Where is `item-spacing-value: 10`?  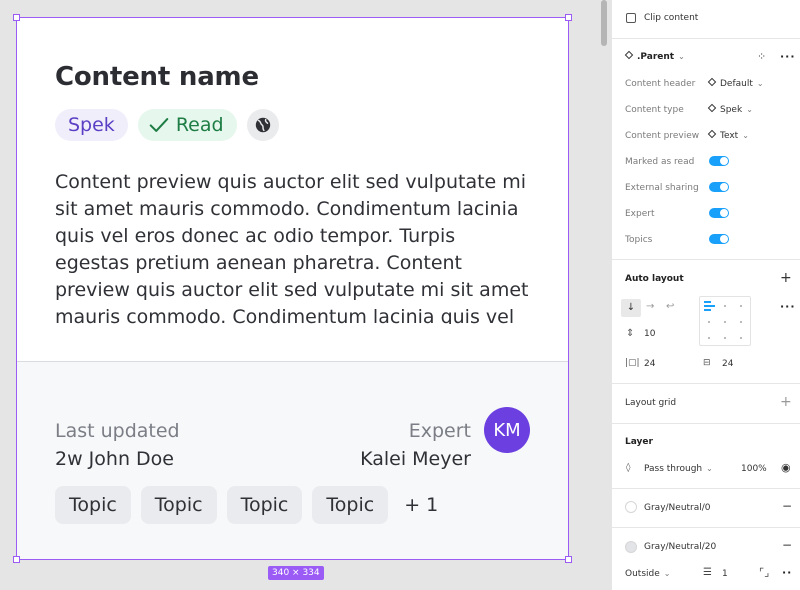 item-spacing-value: 10 is located at coordinates (649, 334).